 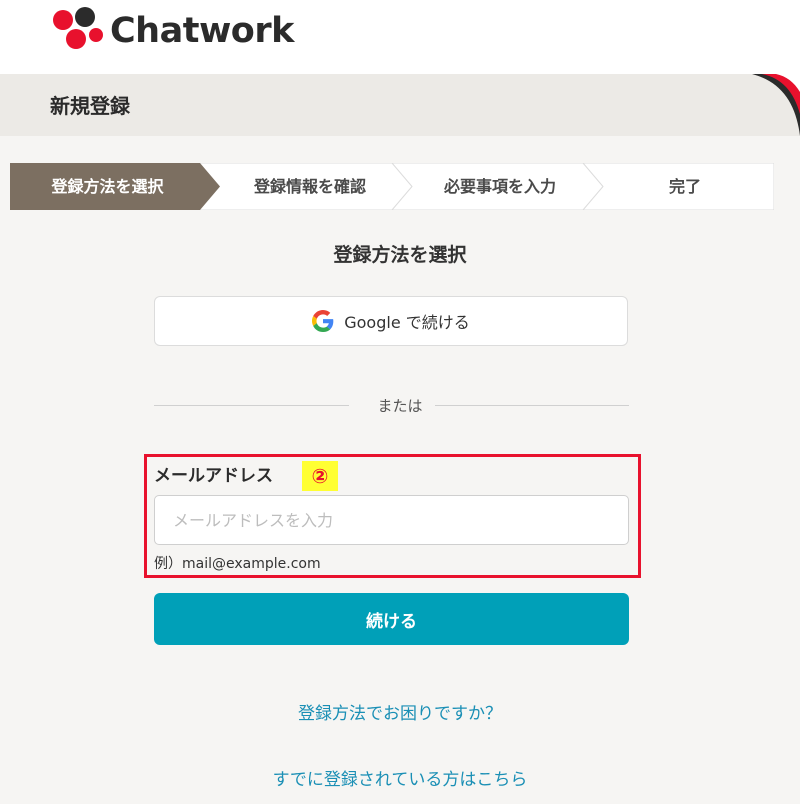 What do you see at coordinates (684, 186) in the screenshot?
I see `step-complete: 完了` at bounding box center [684, 186].